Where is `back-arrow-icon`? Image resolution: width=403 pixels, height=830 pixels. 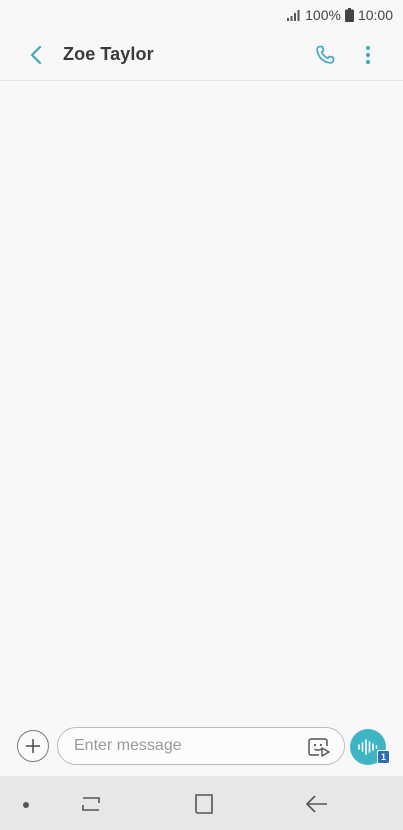 back-arrow-icon is located at coordinates (36, 55).